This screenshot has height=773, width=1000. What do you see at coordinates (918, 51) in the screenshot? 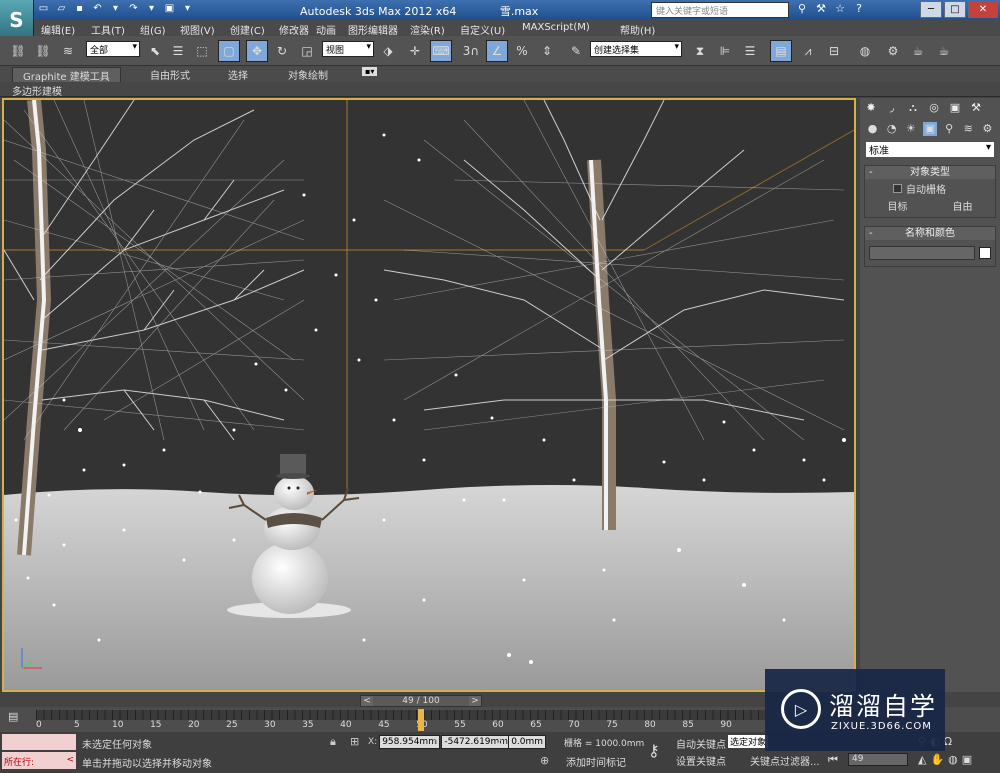
I see `rendered-frame-icon: ☕` at bounding box center [918, 51].